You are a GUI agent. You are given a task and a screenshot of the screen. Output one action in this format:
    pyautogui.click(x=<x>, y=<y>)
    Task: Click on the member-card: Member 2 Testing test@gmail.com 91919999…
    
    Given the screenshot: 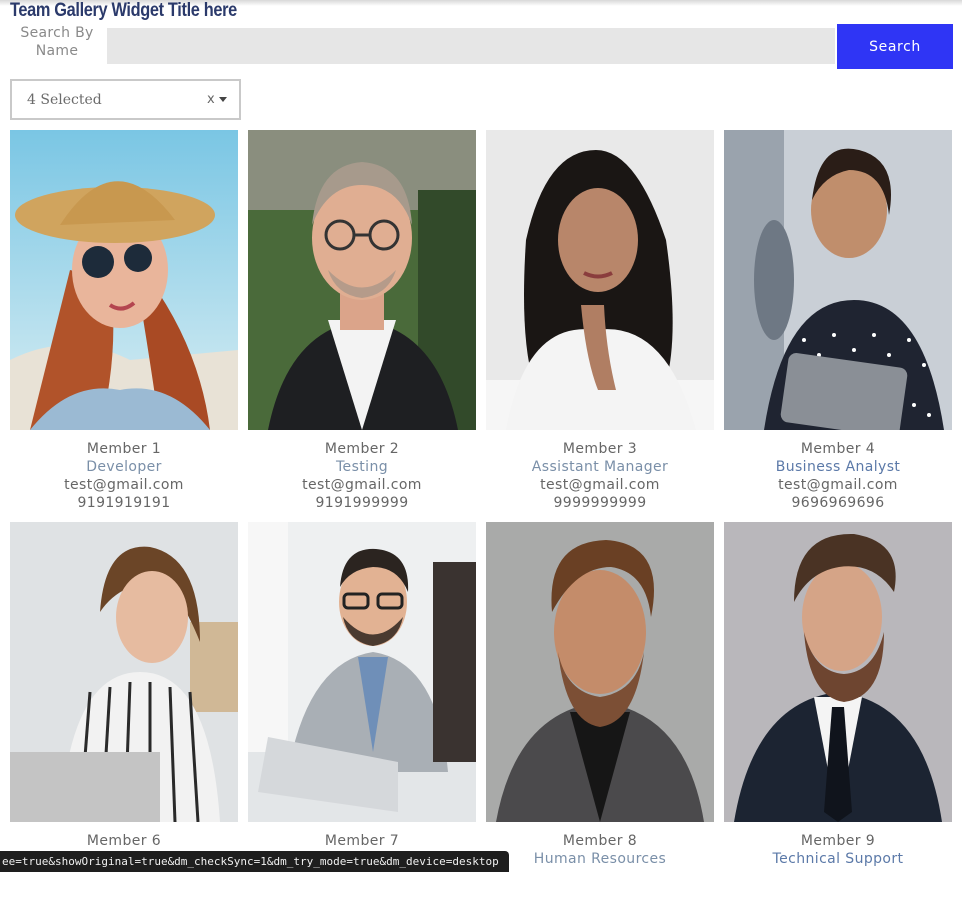 What is the action you would take?
    pyautogui.click(x=362, y=326)
    